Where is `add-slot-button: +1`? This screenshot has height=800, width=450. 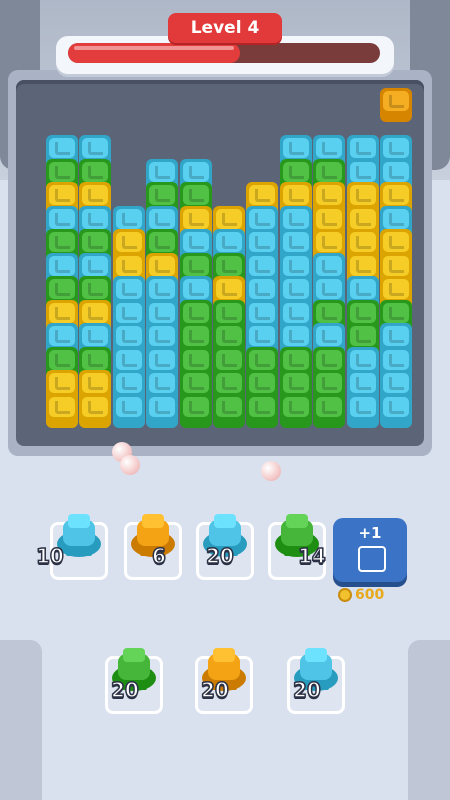 add-slot-button: +1 is located at coordinates (370, 550).